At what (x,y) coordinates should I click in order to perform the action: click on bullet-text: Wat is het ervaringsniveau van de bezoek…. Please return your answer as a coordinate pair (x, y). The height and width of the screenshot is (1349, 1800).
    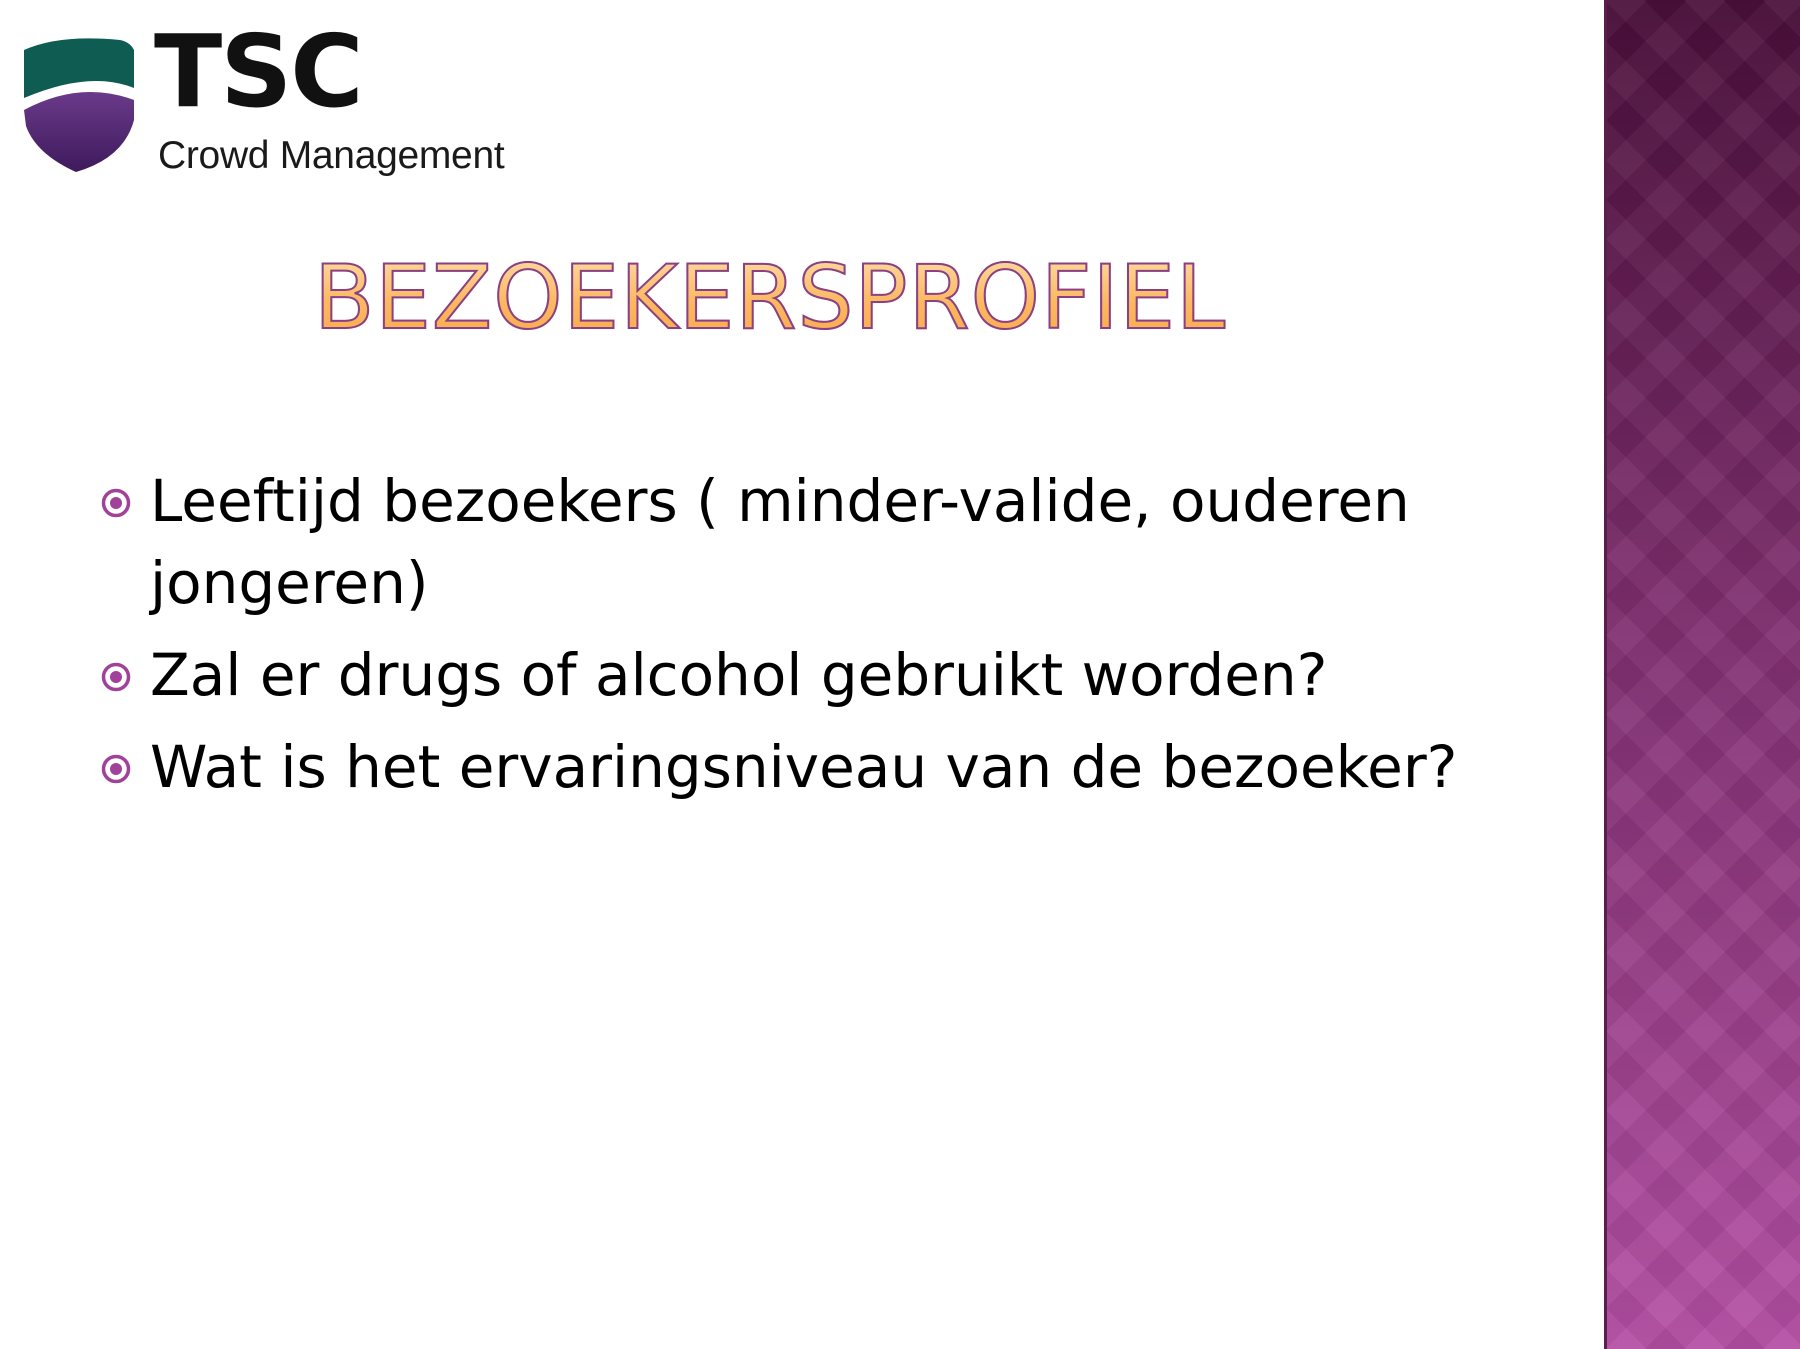
    Looking at the image, I should click on (804, 767).